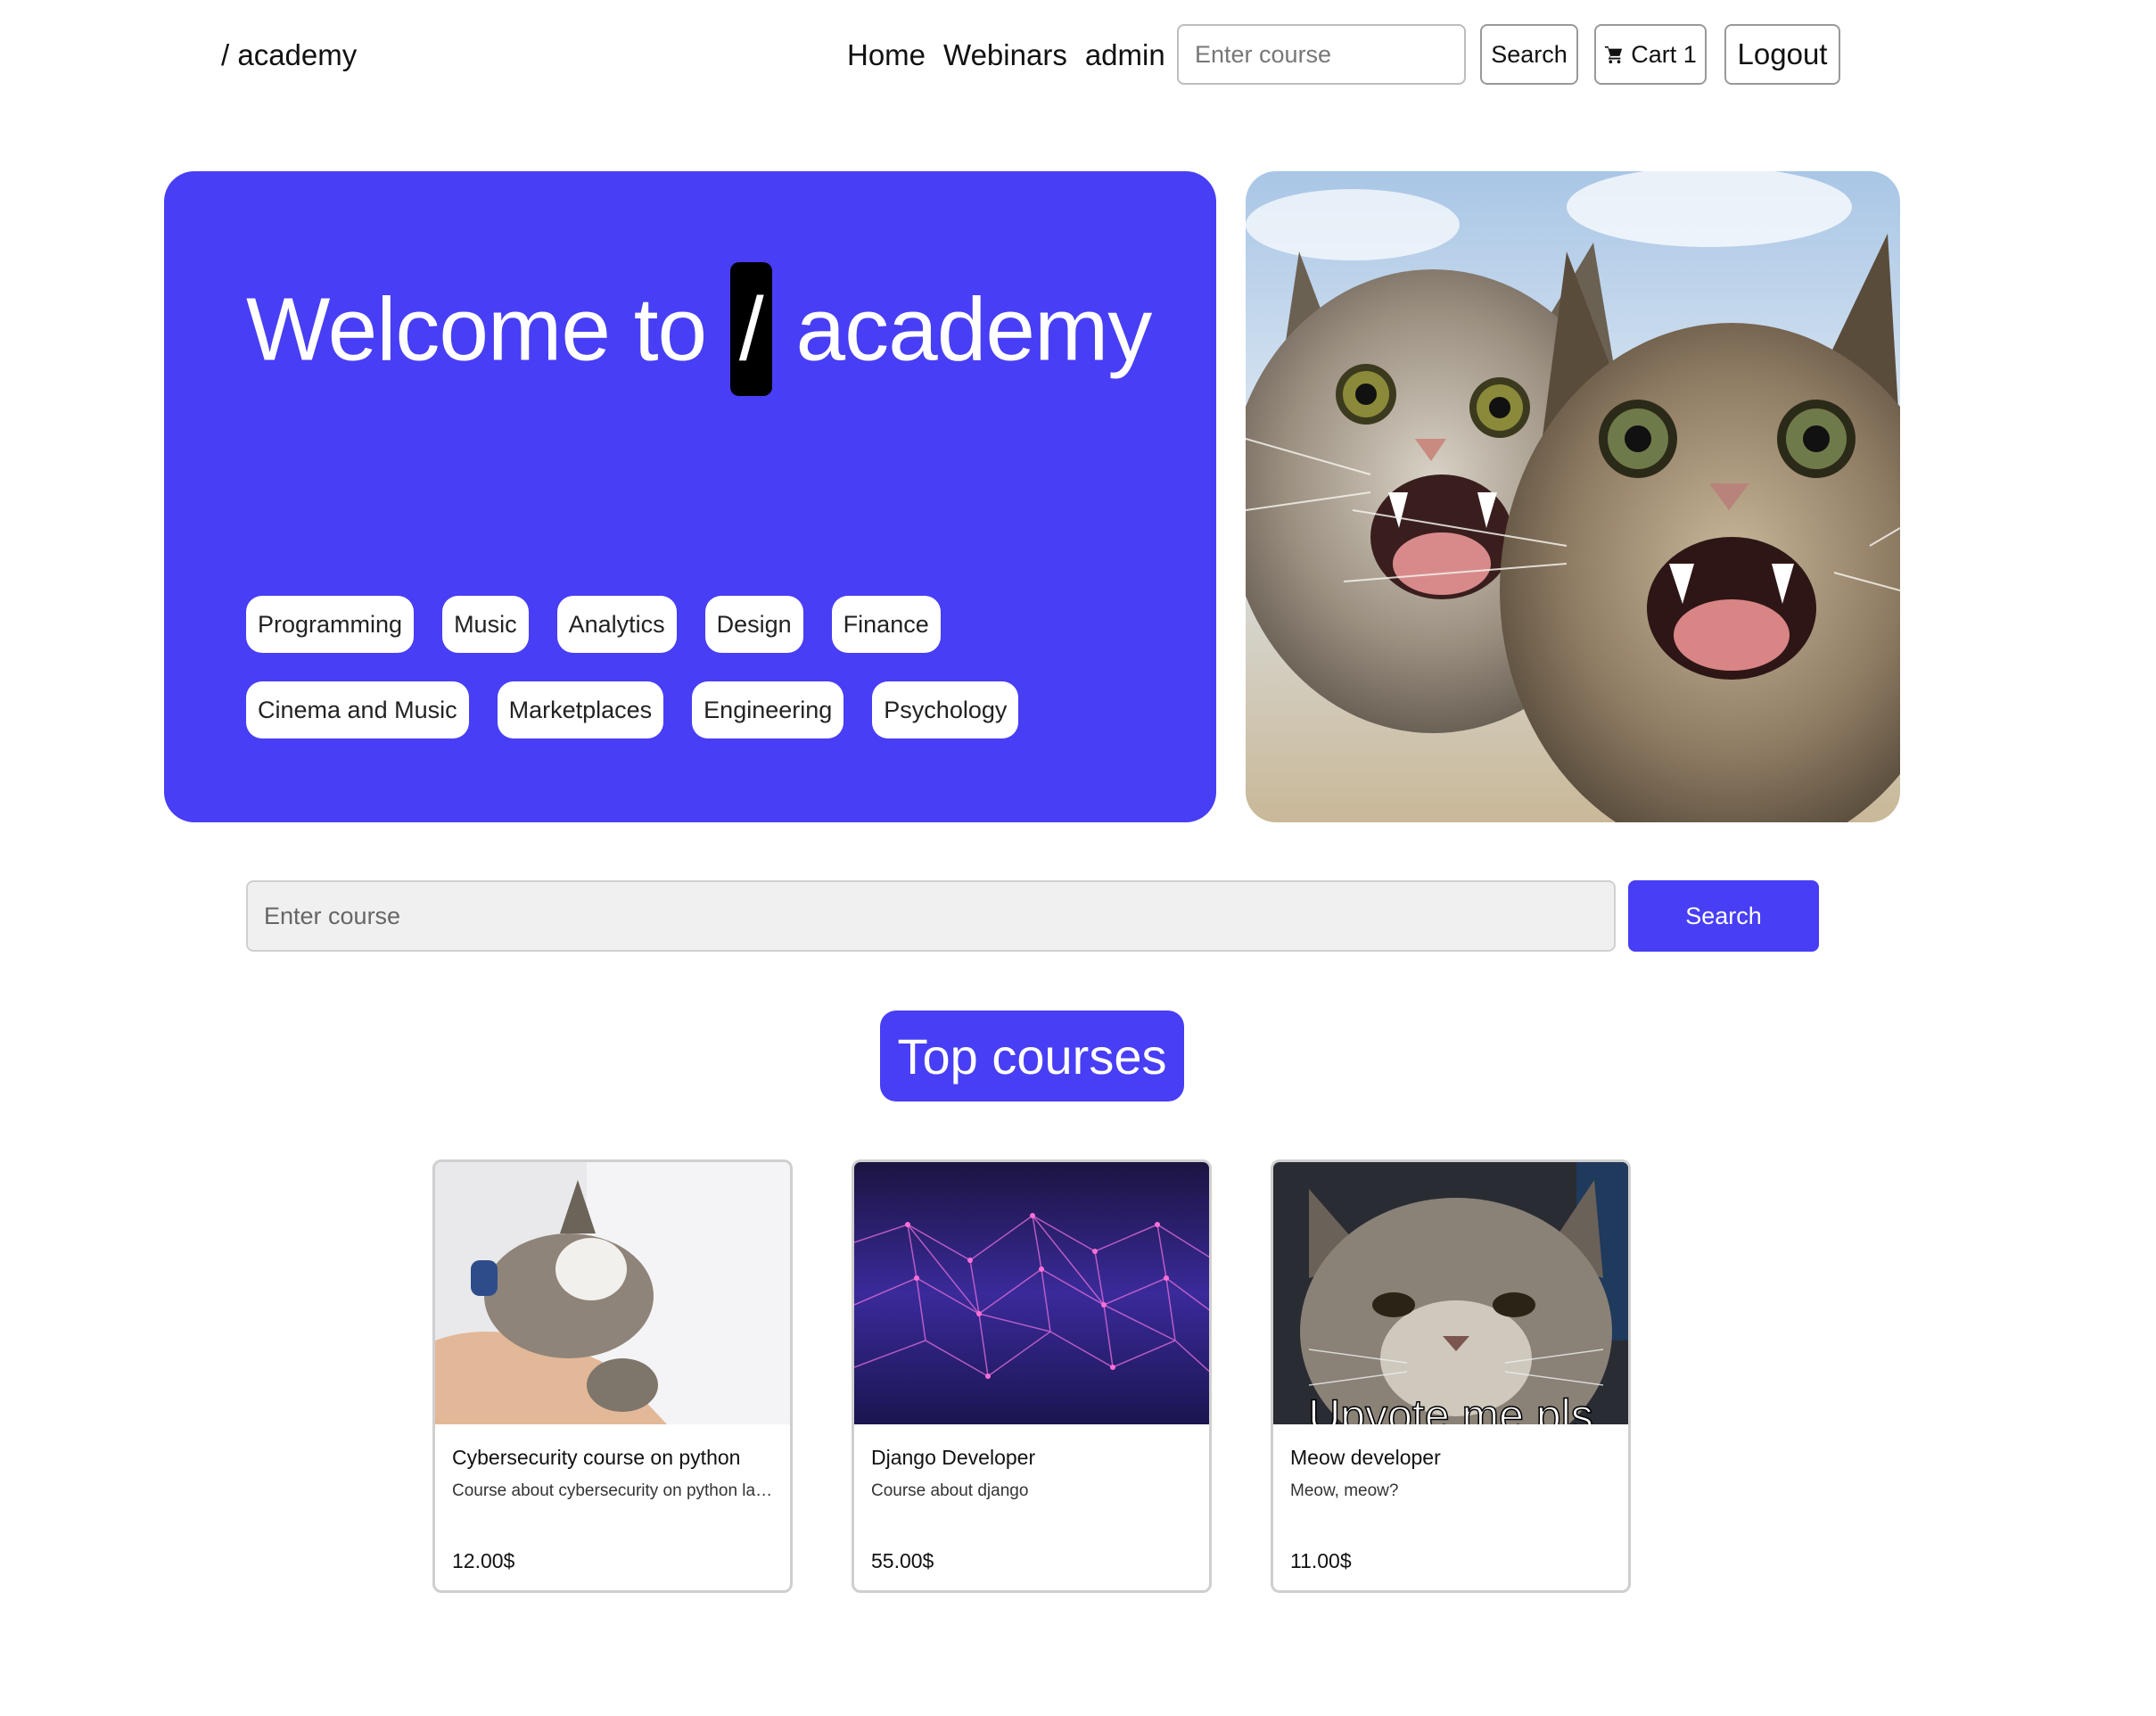 This screenshot has height=1716, width=2156. Describe the element at coordinates (961, 329) in the screenshot. I see `hero-title-end: academy` at that location.